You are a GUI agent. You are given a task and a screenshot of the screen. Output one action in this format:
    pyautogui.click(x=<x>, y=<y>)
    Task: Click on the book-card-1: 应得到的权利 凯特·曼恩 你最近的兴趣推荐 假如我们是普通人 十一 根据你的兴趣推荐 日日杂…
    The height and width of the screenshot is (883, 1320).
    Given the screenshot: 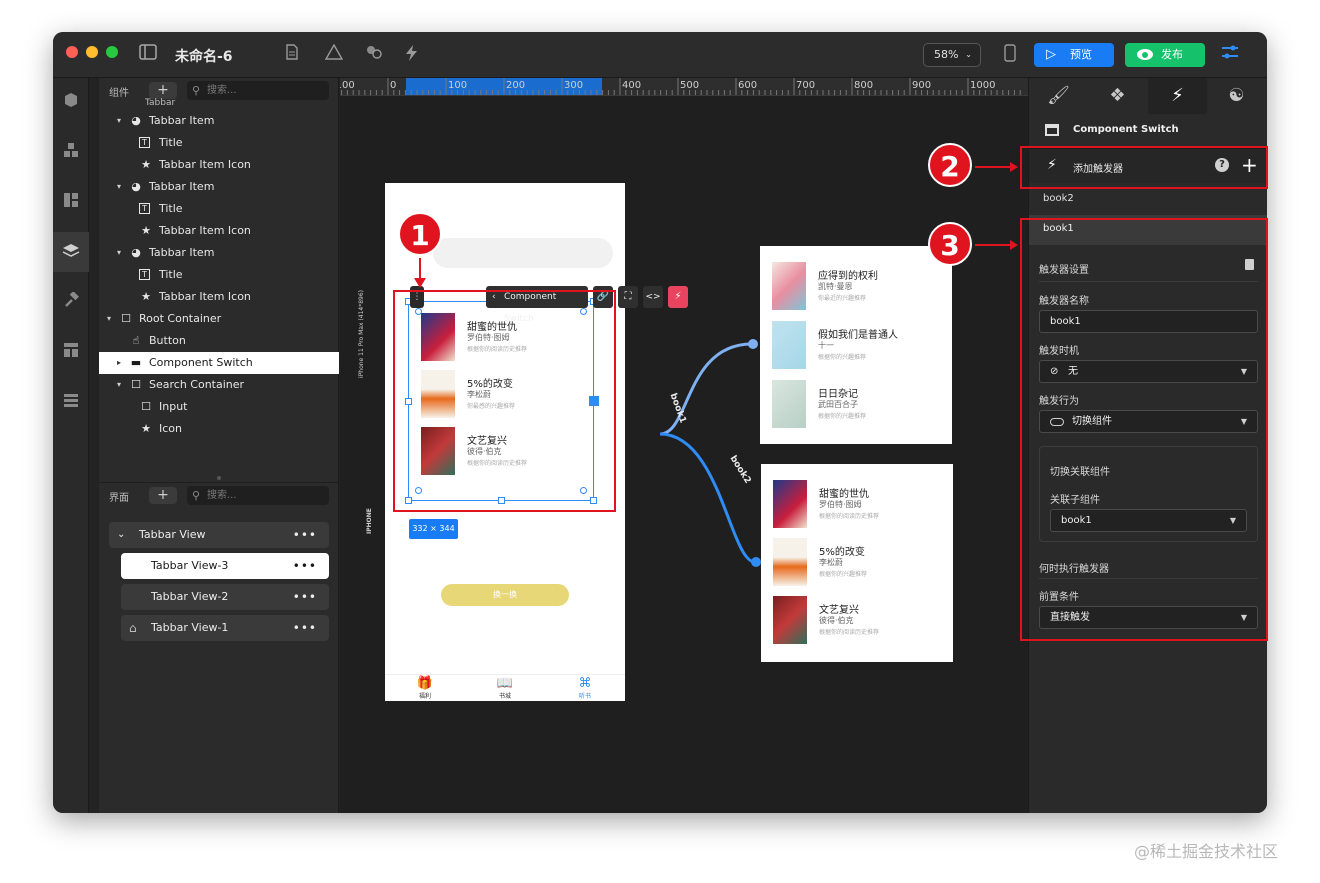 What is the action you would take?
    pyautogui.click(x=856, y=345)
    